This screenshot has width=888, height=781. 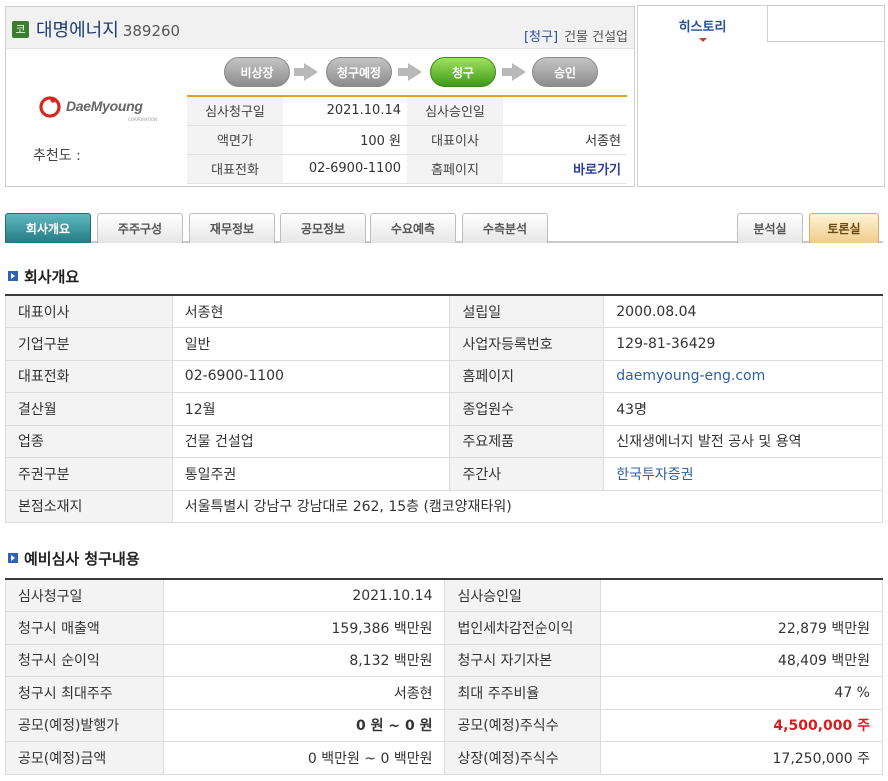 I want to click on table-row: 청구시 순이익 8,132 백만원 청구시 자기자본 48,409 백만원, so click(x=444, y=660).